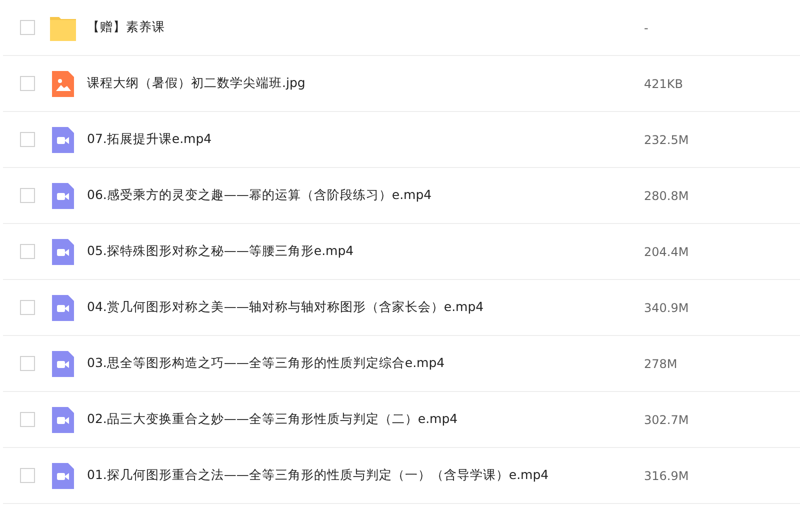 Image resolution: width=800 pixels, height=511 pixels. Describe the element at coordinates (362, 139) in the screenshot. I see `file-name: 07.拓展提升课e.mp4` at that location.